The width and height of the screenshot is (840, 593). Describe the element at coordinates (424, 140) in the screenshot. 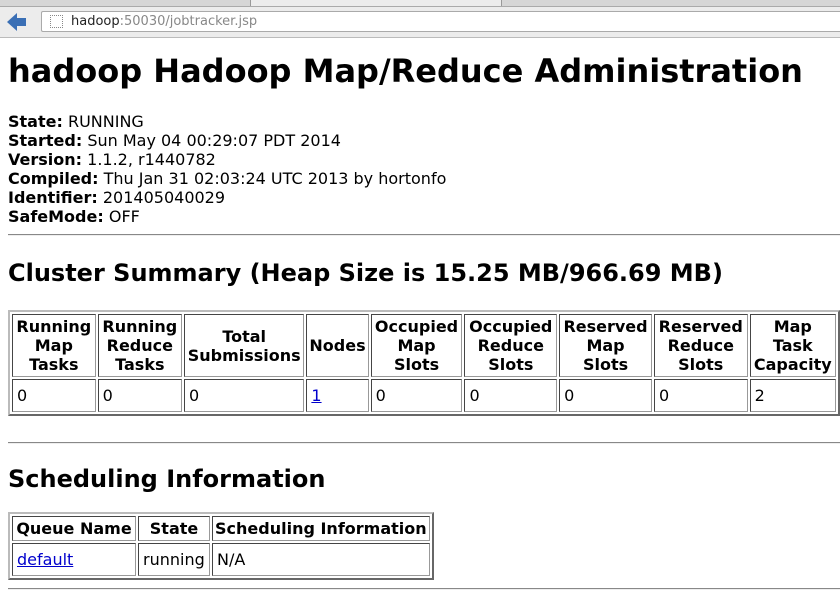

I see `info-started: Started: Sun May 04 00:29:07 PDT 2014` at that location.